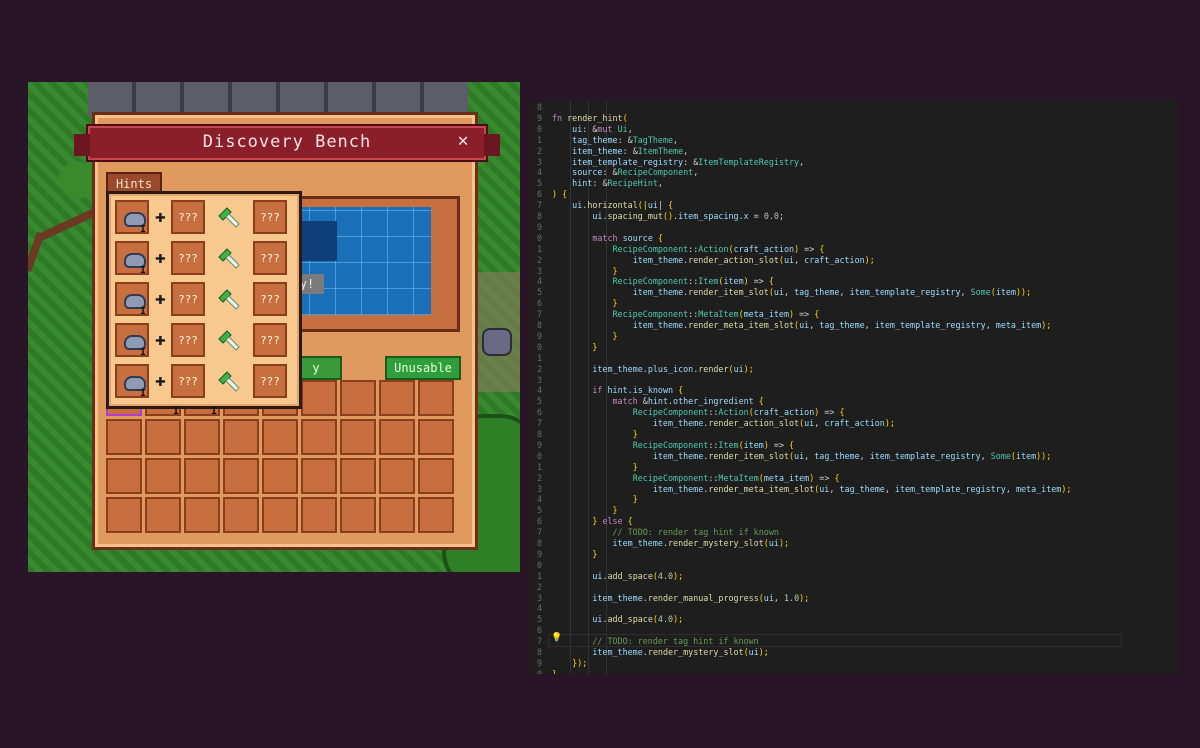 This screenshot has width=1200, height=748. I want to click on code-line: 9 RecipeComponent::Item(item) => {, so click(854, 445).